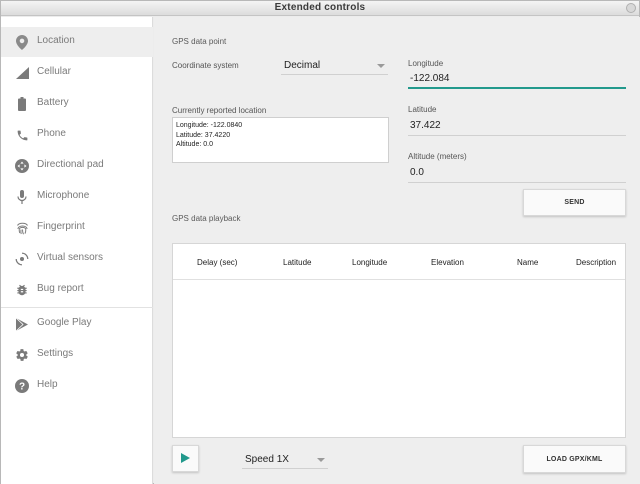  I want to click on sidebar-item-label: Help, so click(47, 384).